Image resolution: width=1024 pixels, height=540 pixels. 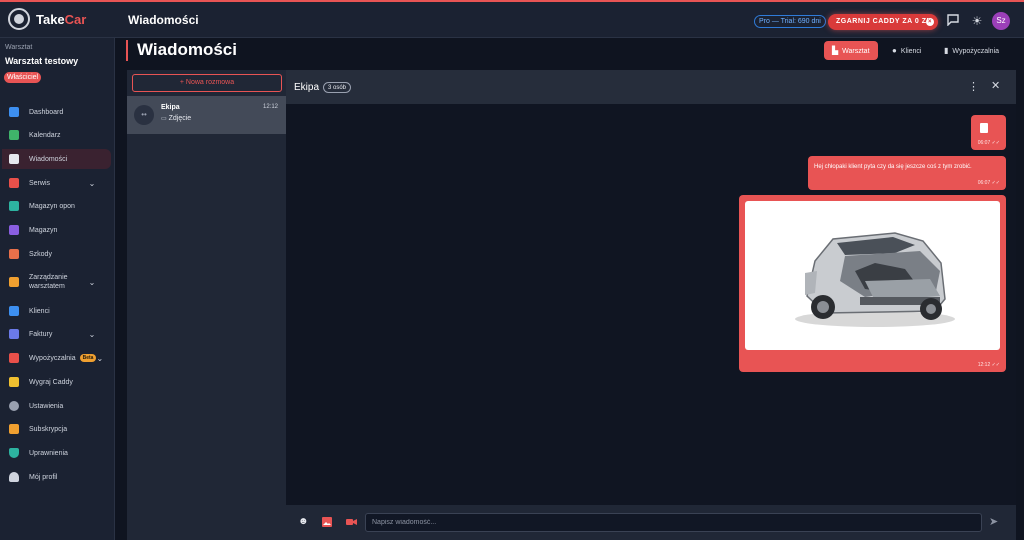 I want to click on damaged-car-photo, so click(x=872, y=275).